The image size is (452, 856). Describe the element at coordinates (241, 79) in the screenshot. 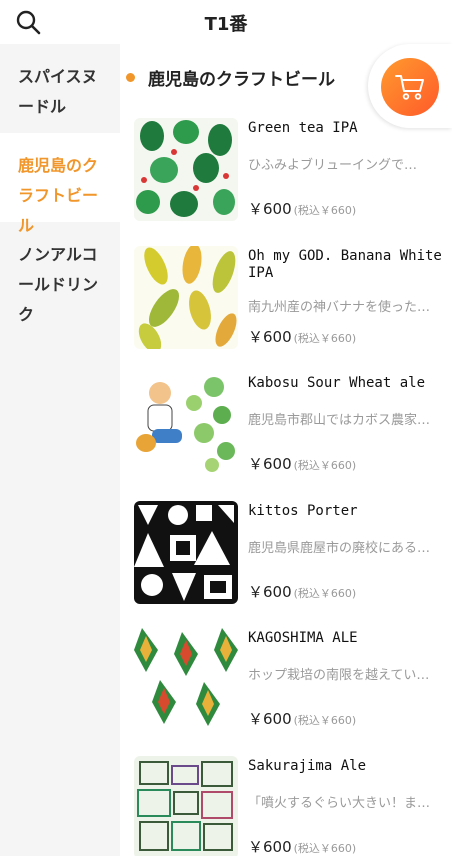

I see `section-title: 鹿児島のクラフトビール` at that location.